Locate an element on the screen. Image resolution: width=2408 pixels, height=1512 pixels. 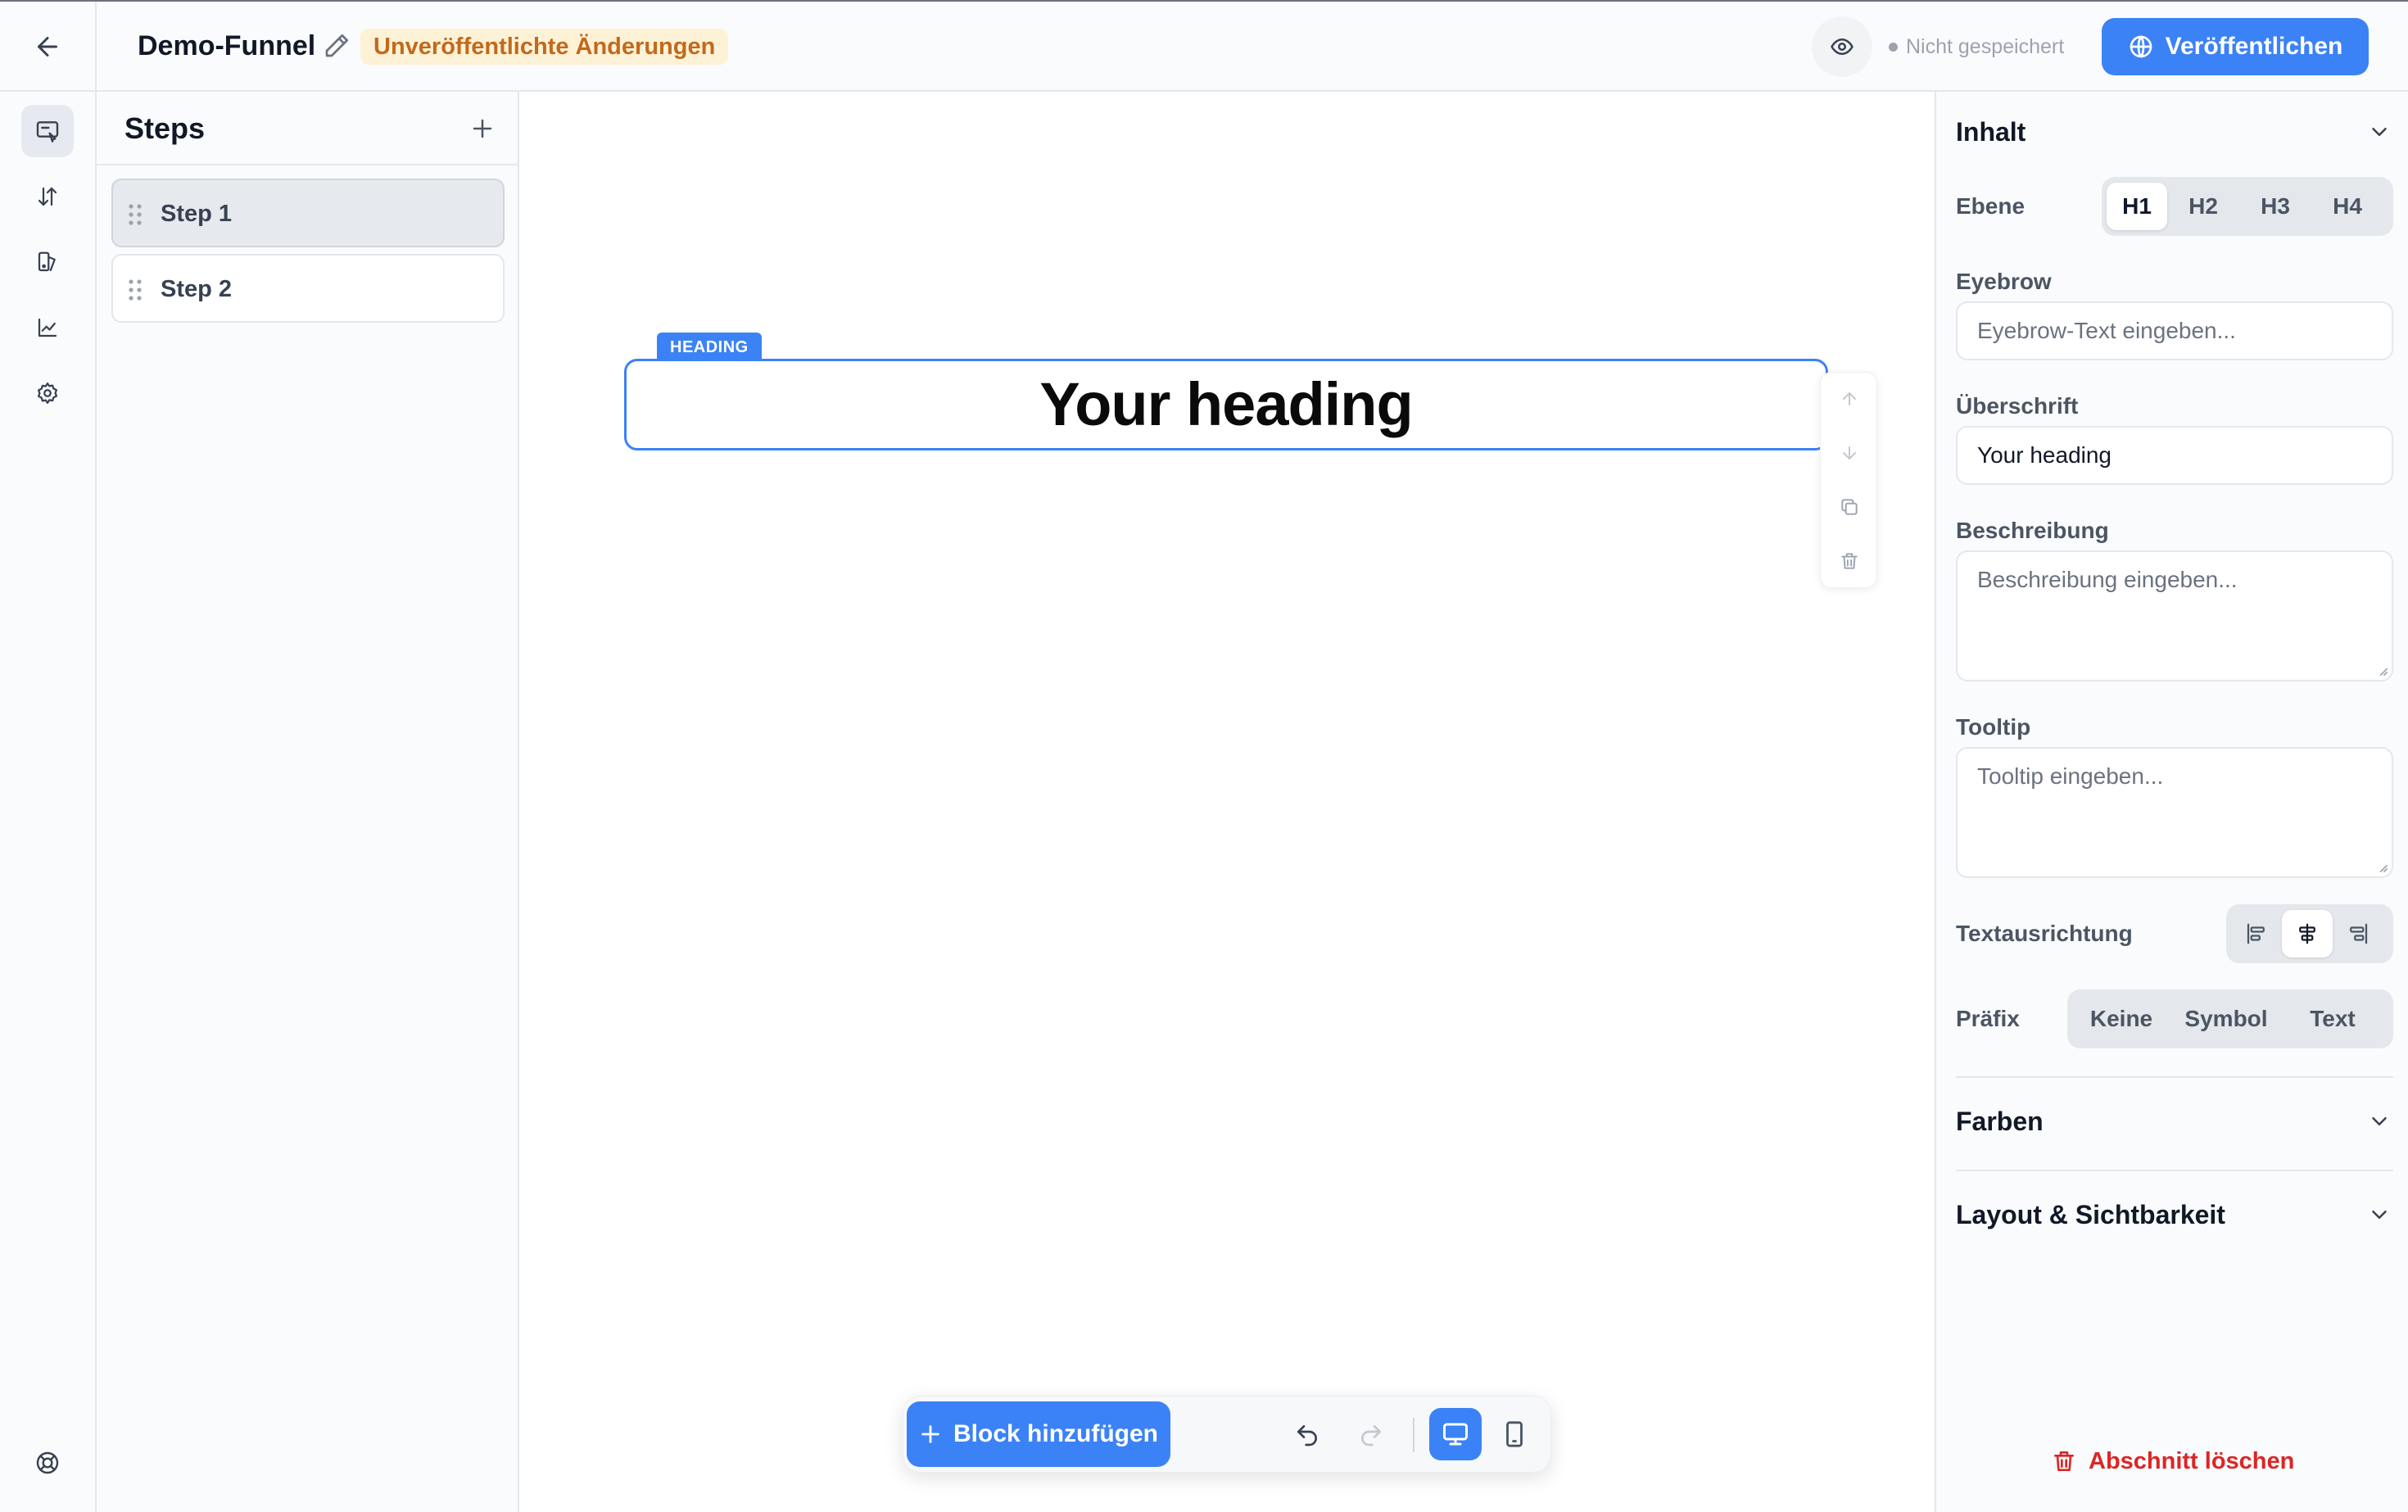
rail-sort is located at coordinates (47, 196).